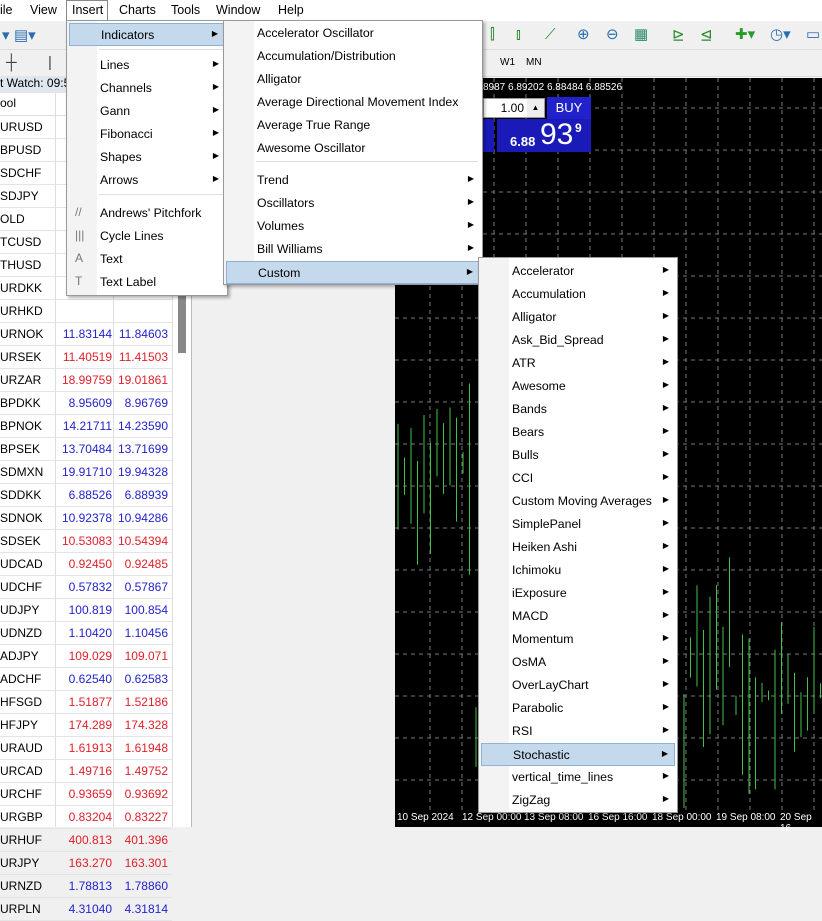 Image resolution: width=822 pixels, height=921 pixels. What do you see at coordinates (578, 570) in the screenshot?
I see `menu-item-ichimoku: Ichimoku ▶` at bounding box center [578, 570].